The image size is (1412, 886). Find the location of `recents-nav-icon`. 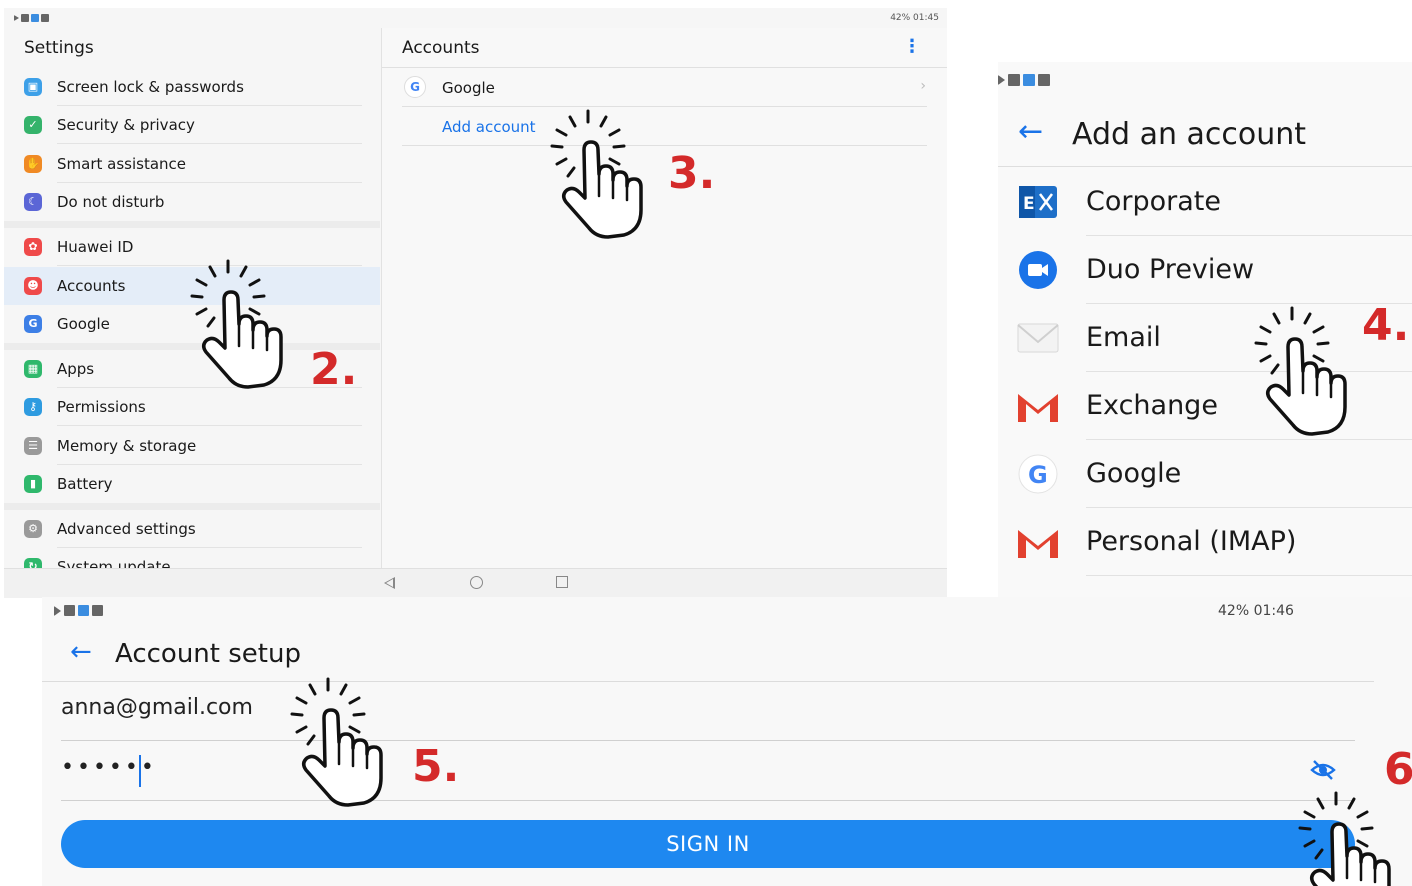

recents-nav-icon is located at coordinates (562, 582).